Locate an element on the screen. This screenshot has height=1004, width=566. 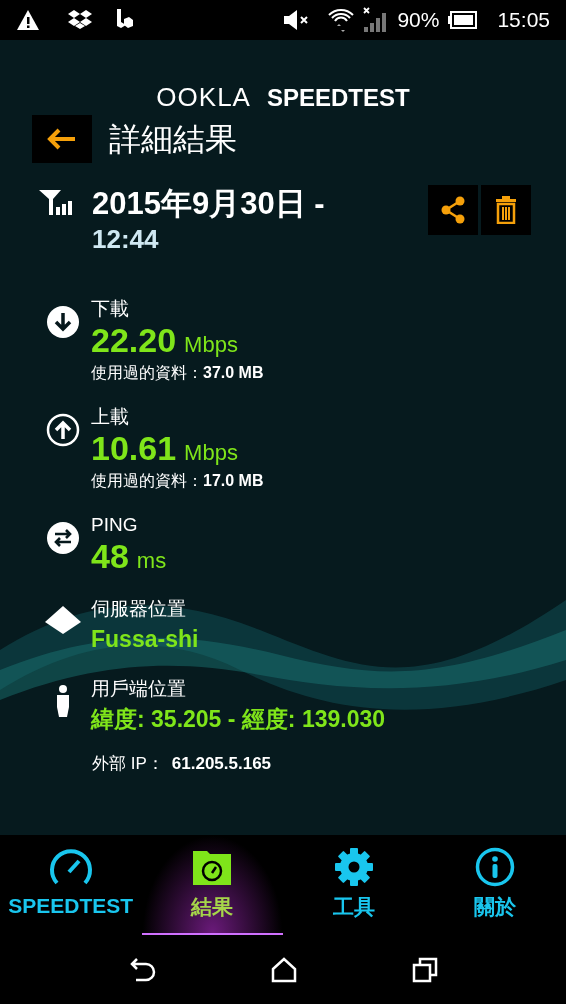
metric-value: 48 is located at coordinates (110, 556).